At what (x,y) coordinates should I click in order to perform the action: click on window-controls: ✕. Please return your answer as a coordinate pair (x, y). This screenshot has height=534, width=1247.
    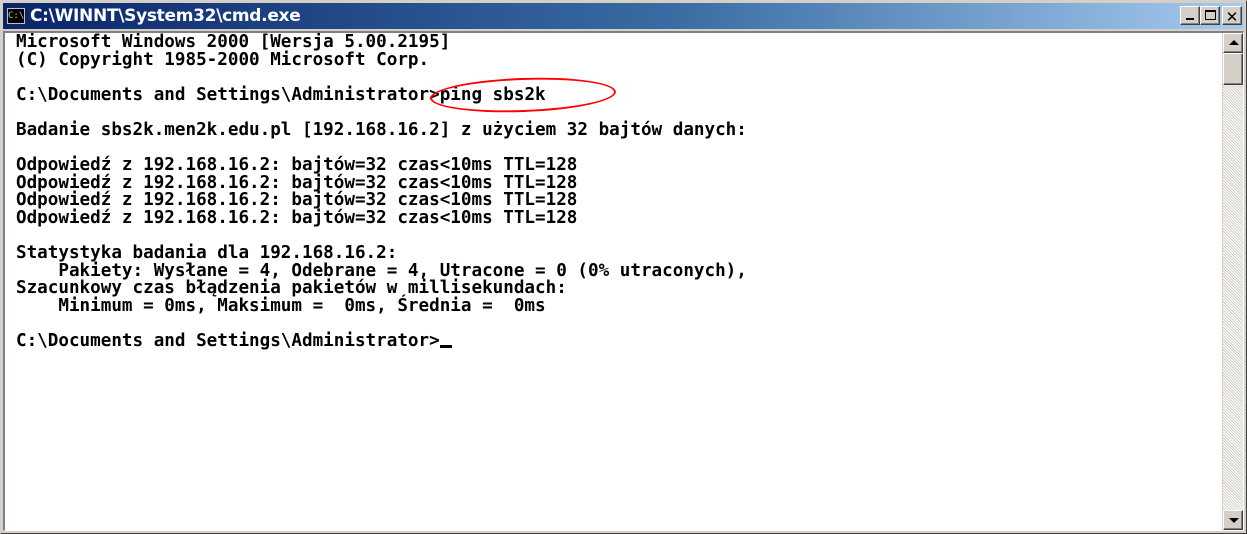
    Looking at the image, I should click on (1211, 16).